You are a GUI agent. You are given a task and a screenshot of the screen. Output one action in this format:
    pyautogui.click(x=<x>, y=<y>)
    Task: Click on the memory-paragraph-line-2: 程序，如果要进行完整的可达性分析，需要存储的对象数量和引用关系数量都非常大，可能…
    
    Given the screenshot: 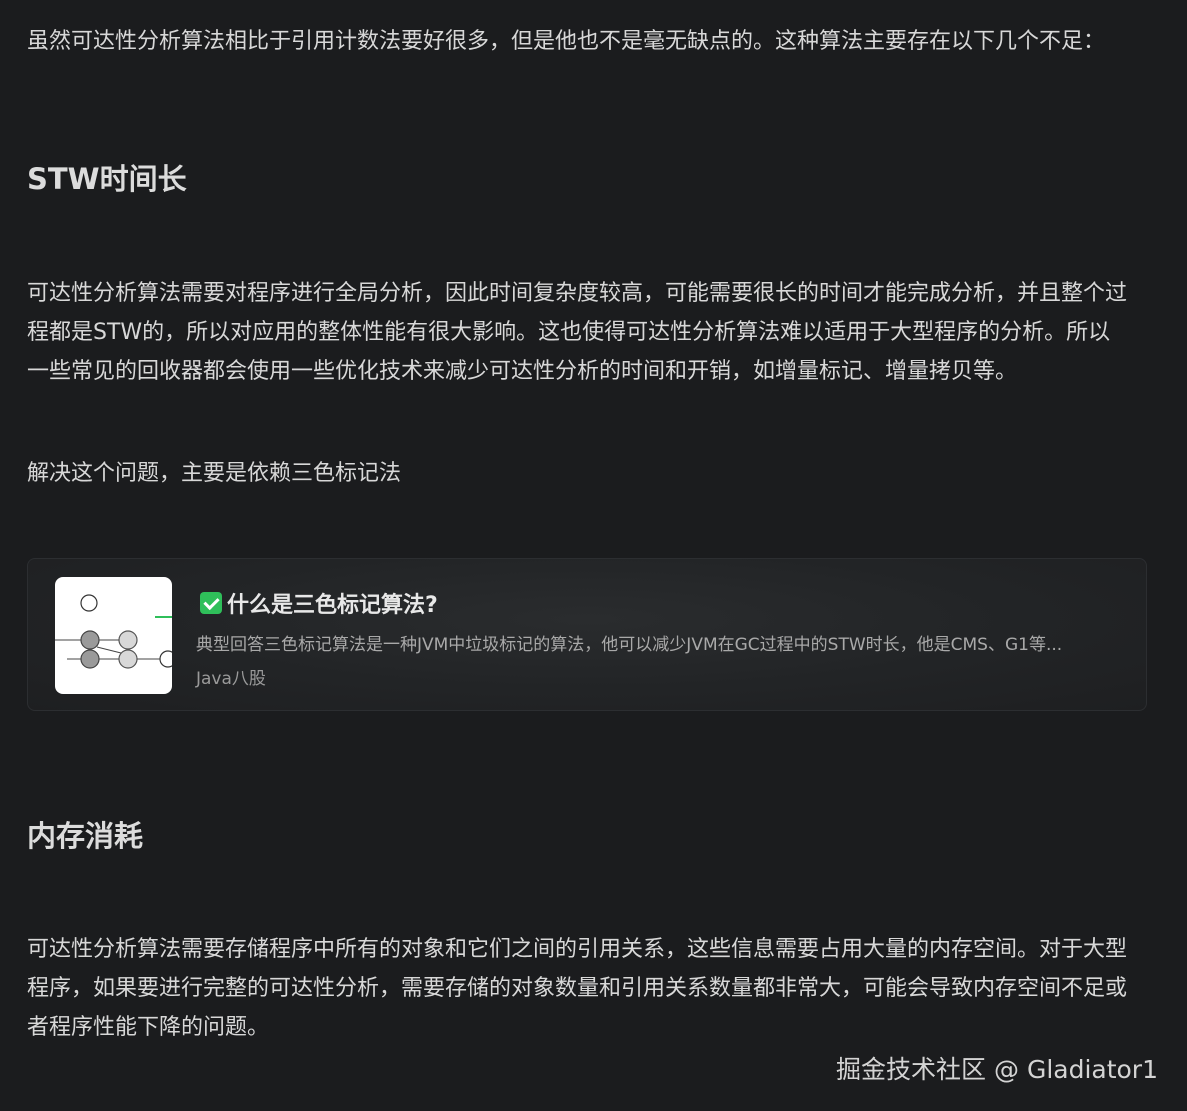 What is the action you would take?
    pyautogui.click(x=577, y=988)
    